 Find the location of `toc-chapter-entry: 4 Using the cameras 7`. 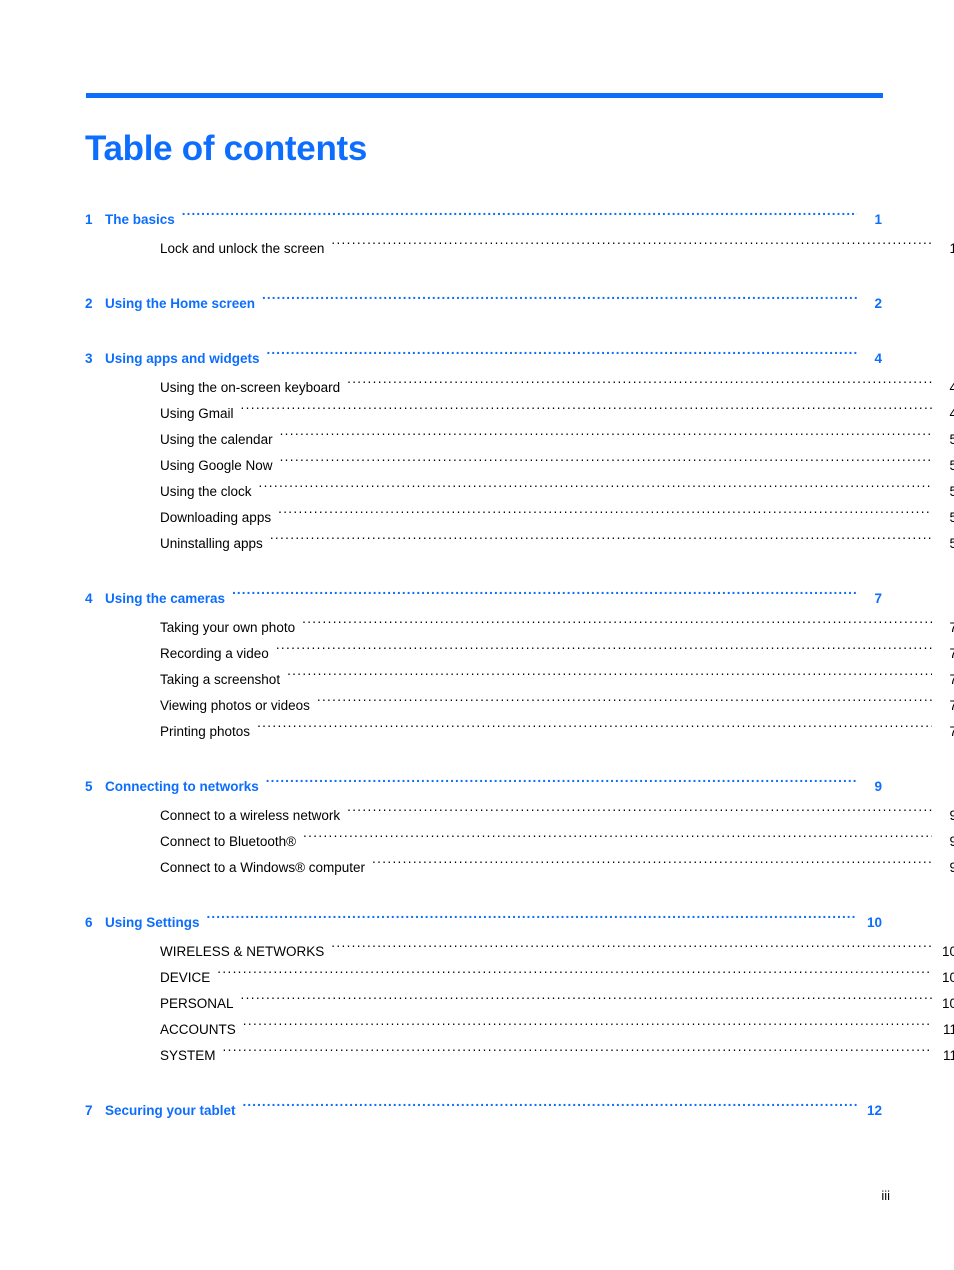

toc-chapter-entry: 4 Using the cameras 7 is located at coordinates (483, 599).